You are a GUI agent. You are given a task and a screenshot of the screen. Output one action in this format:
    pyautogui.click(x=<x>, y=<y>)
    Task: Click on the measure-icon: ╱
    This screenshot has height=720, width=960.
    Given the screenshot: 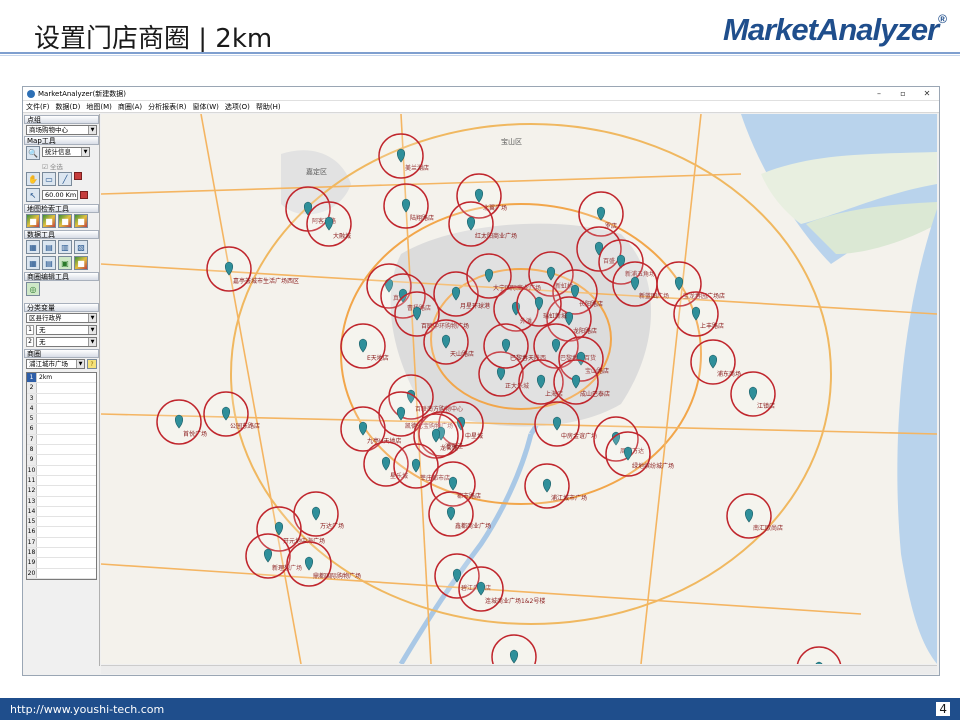 What is the action you would take?
    pyautogui.click(x=65, y=179)
    